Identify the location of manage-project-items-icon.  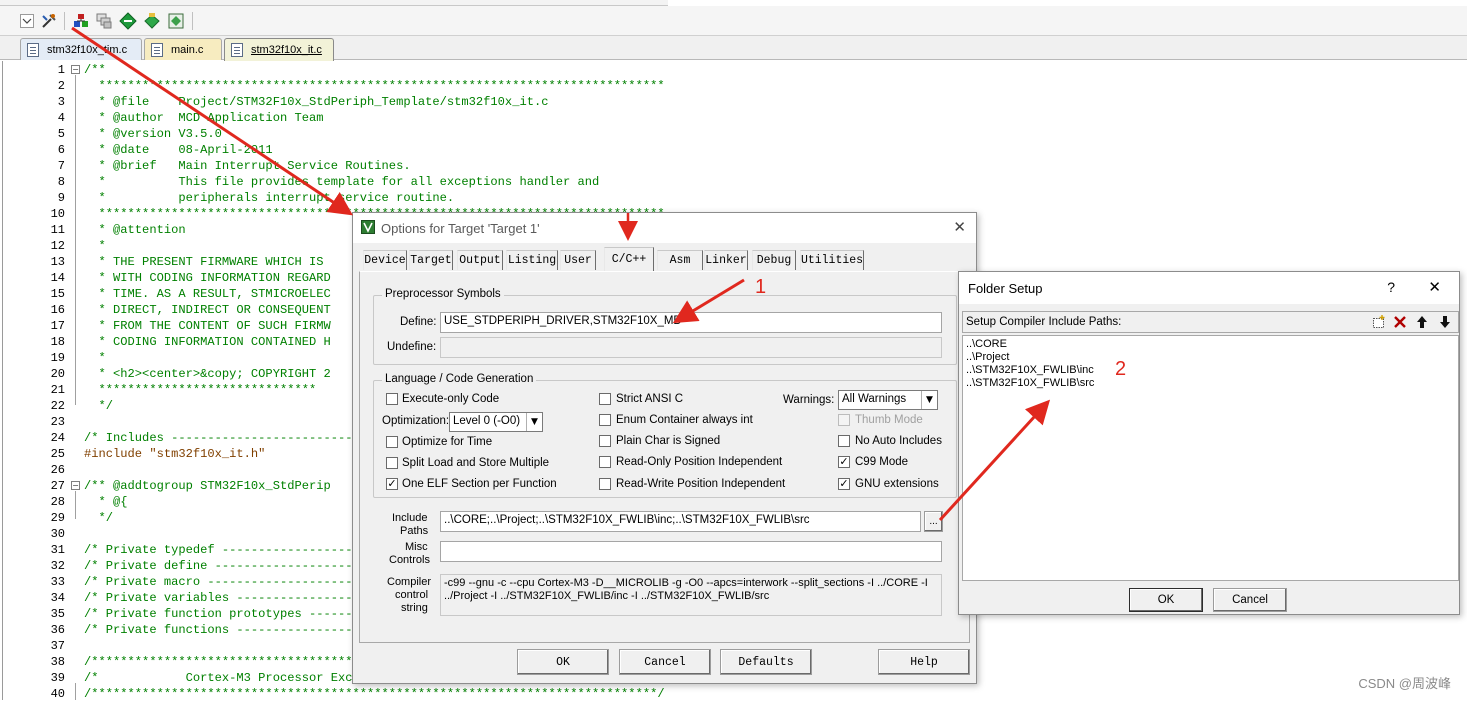
(81, 21).